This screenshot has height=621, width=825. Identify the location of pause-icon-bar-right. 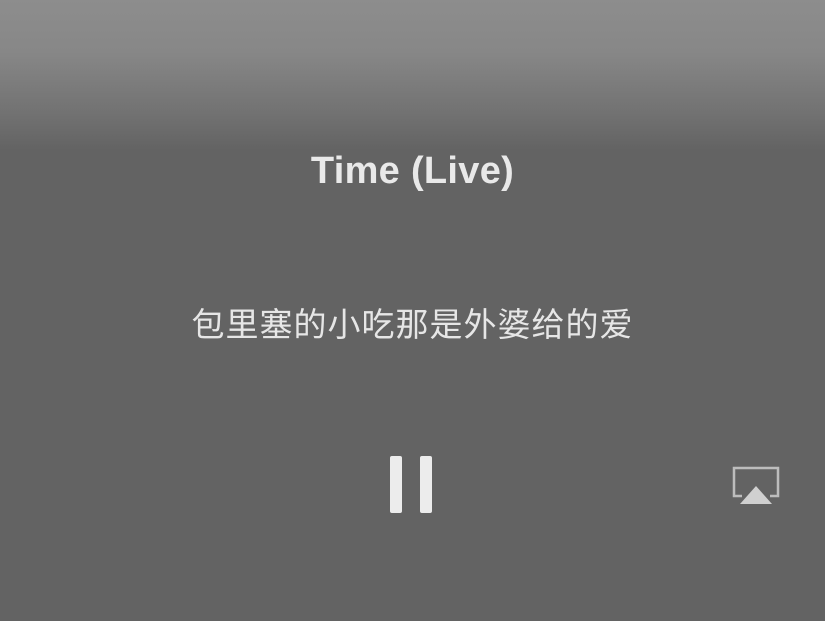
(426, 484).